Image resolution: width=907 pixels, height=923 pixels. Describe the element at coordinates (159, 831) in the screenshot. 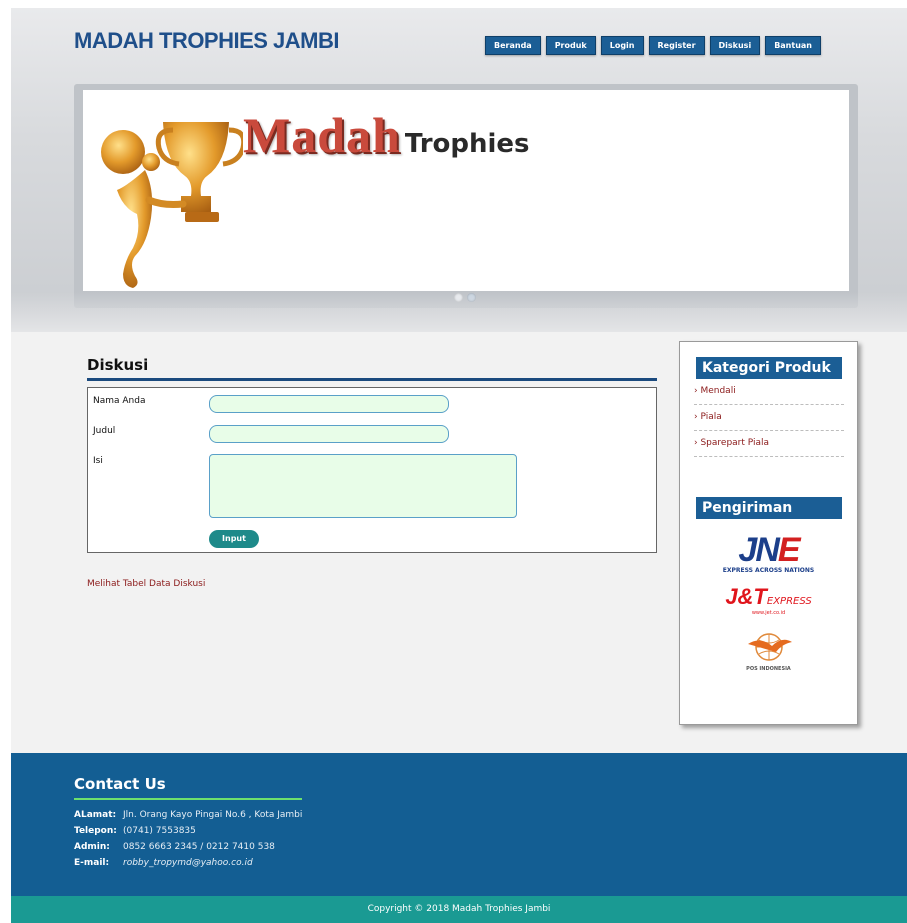

I see `phone-value: (0741) 7553835` at that location.